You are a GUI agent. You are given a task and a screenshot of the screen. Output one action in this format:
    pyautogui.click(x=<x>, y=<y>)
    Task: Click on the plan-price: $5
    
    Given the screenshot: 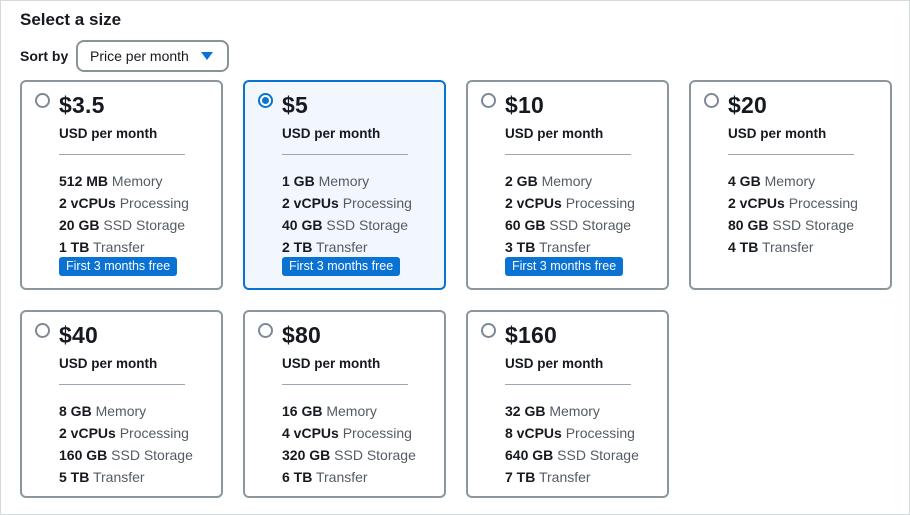 What is the action you would take?
    pyautogui.click(x=295, y=105)
    